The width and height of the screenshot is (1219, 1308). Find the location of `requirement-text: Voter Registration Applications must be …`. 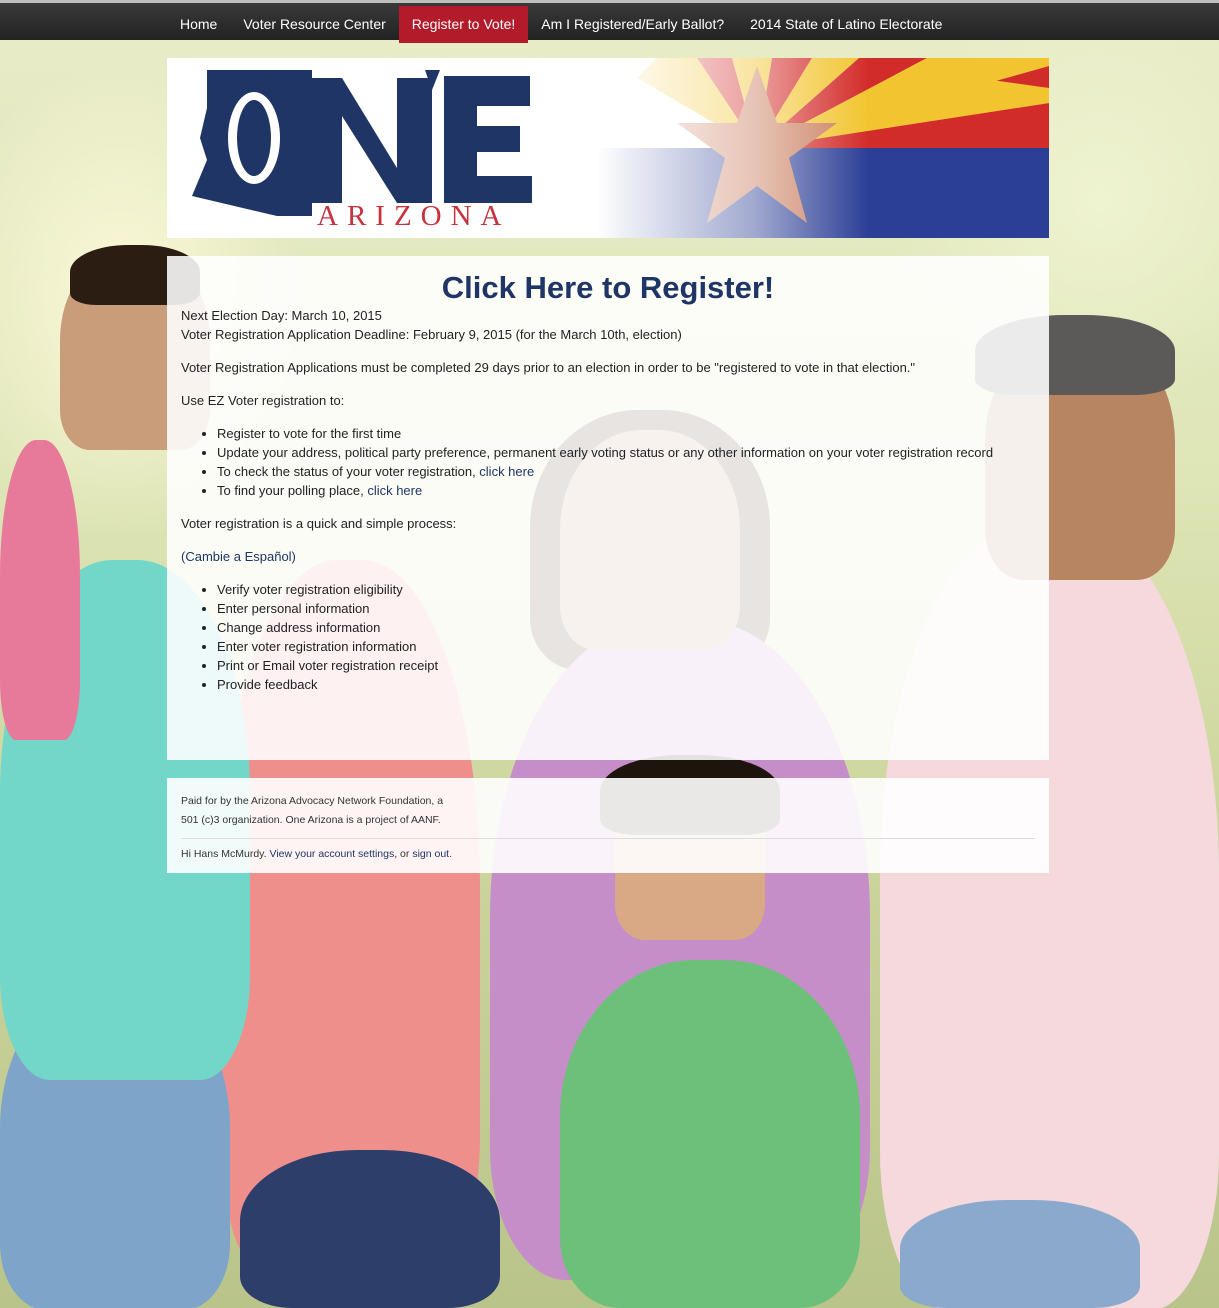

requirement-text: Voter Registration Applications must be … is located at coordinates (548, 367).